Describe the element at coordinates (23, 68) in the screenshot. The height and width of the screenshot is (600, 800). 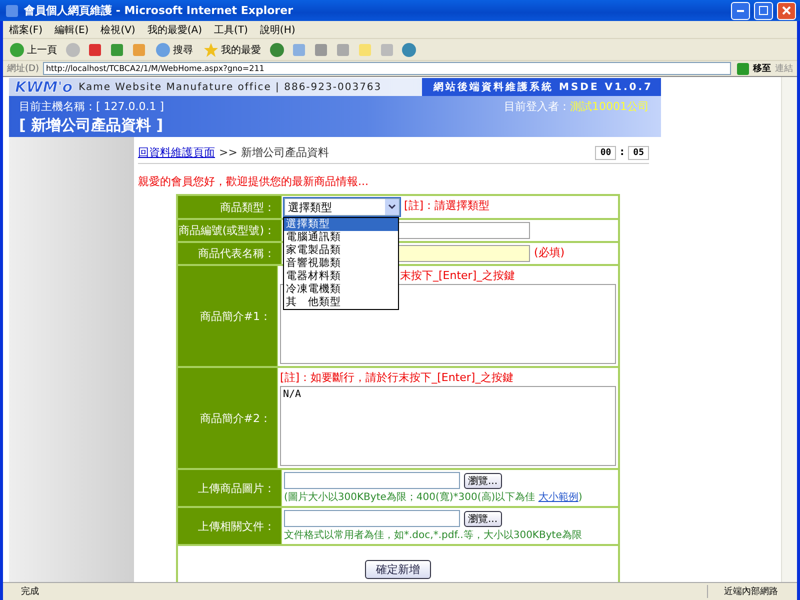
I see `address-label: 網址(D)` at that location.